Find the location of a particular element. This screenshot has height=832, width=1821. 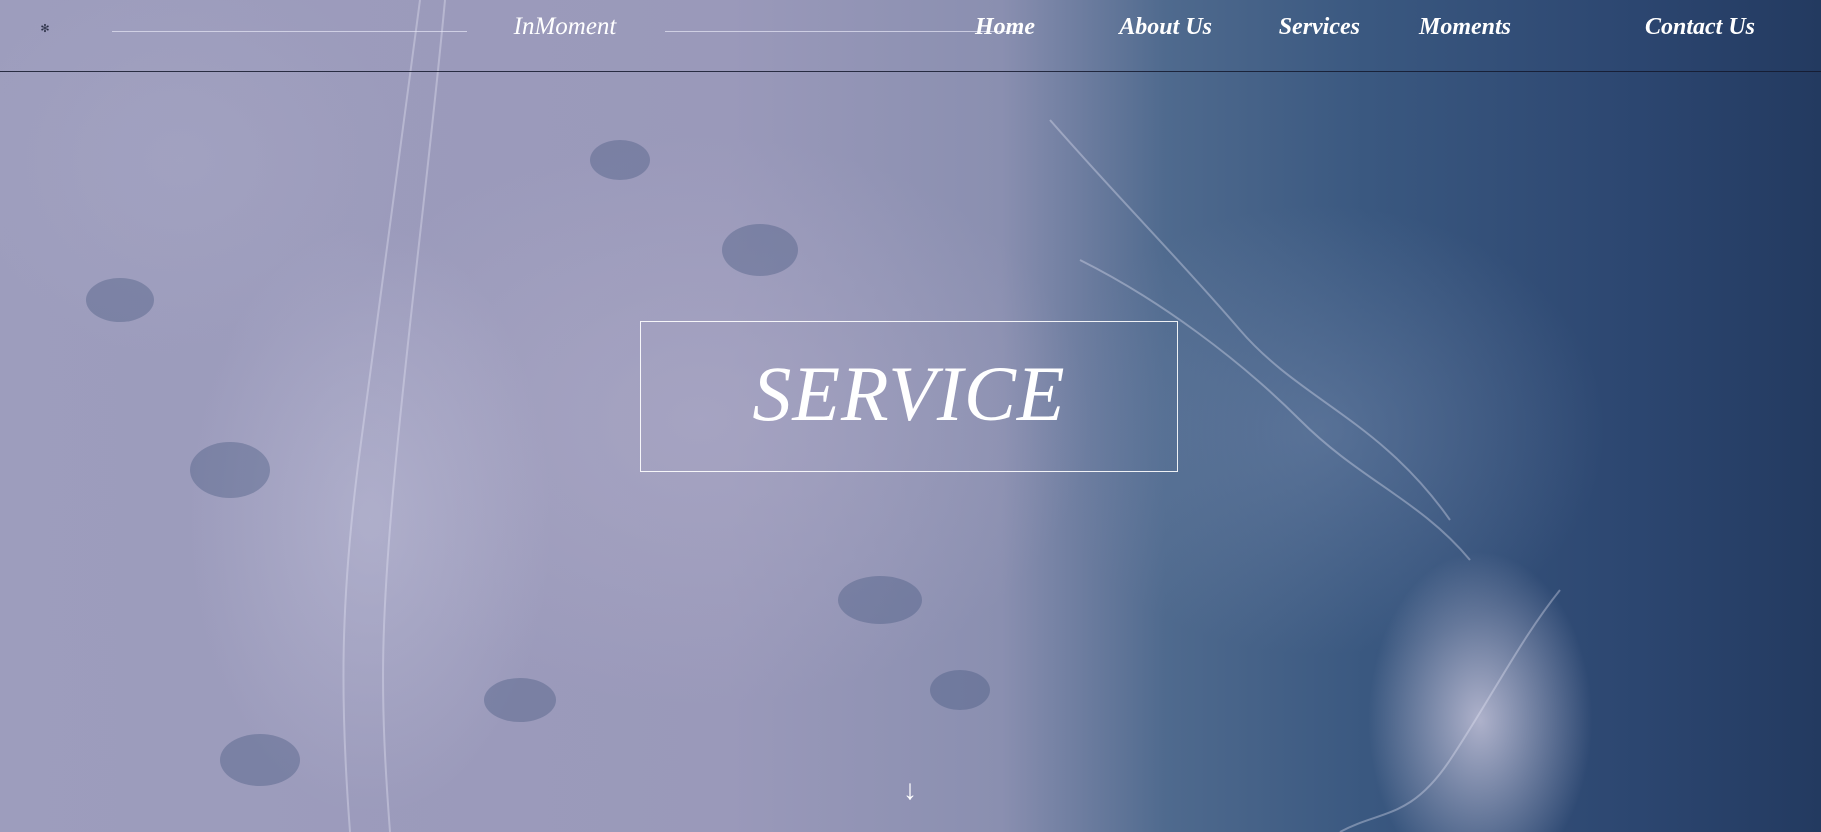

brand-logo-icon: ✻ is located at coordinates (45, 29).